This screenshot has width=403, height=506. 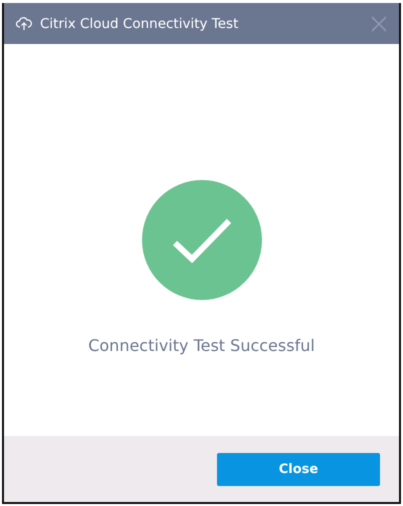 What do you see at coordinates (379, 24) in the screenshot?
I see `close-icon` at bounding box center [379, 24].